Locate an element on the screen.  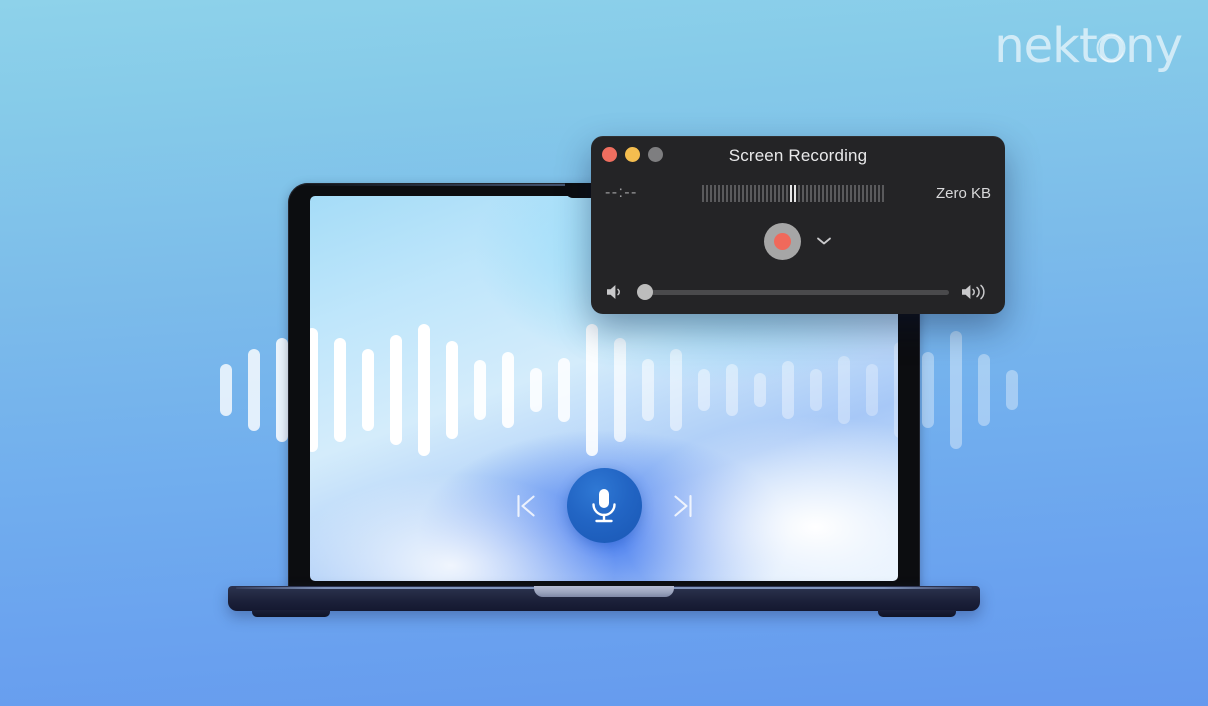
volume-slider-knob is located at coordinates (645, 292).